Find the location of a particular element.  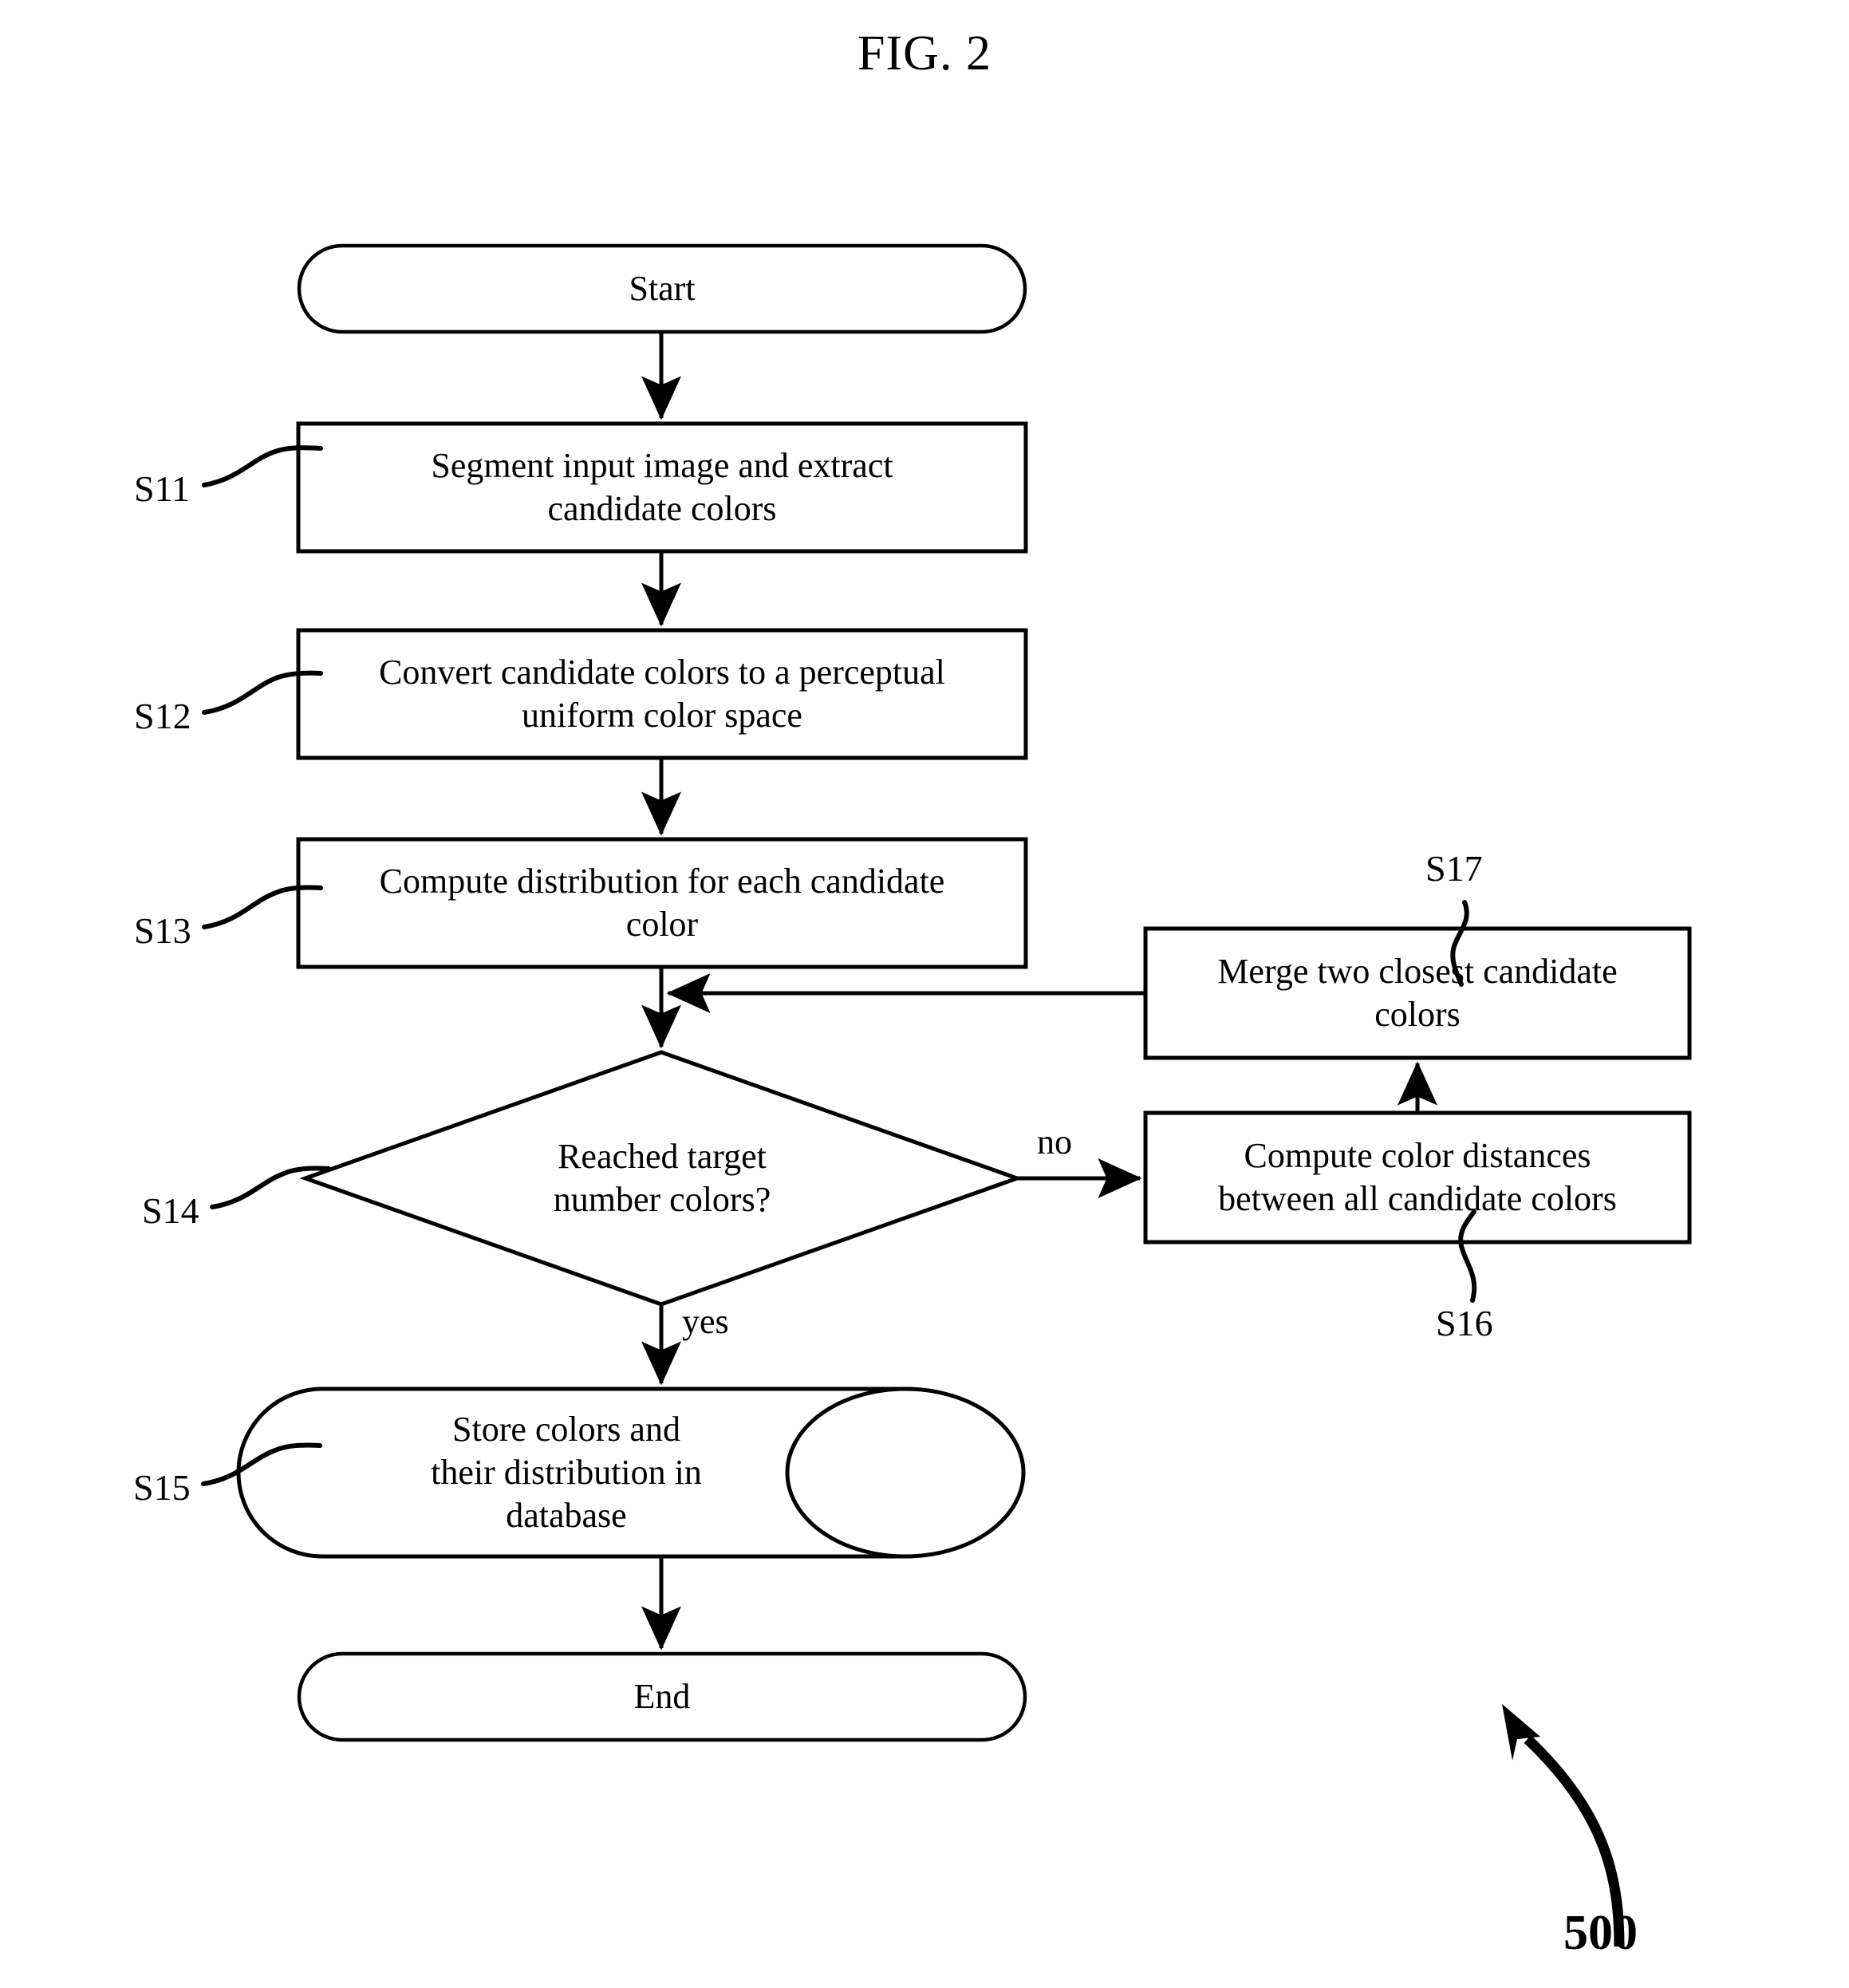

leader-s14 is located at coordinates (270, 1187).